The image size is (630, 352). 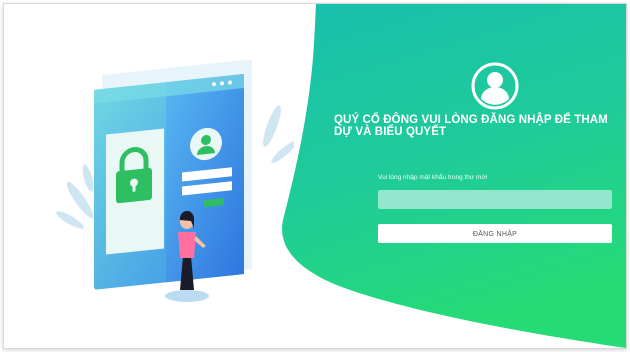 What do you see at coordinates (433, 177) in the screenshot?
I see `password-label: Vui lòng nhập mật khẩu trong thư mời` at bounding box center [433, 177].